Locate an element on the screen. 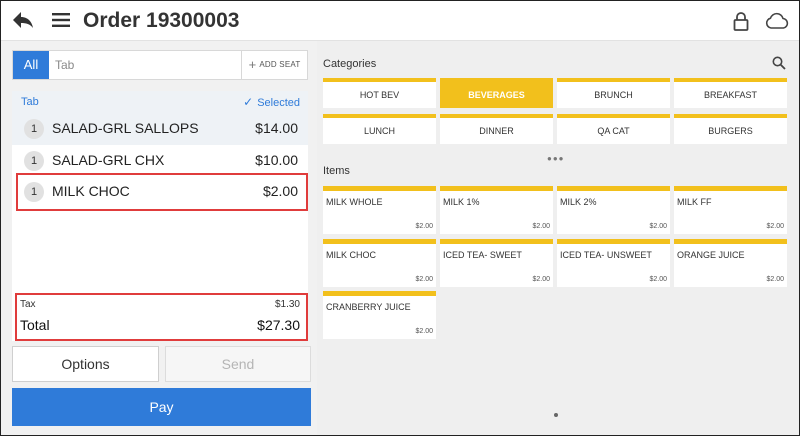 This screenshot has height=436, width=800. category-breakfast: BREAKFAST is located at coordinates (730, 93).